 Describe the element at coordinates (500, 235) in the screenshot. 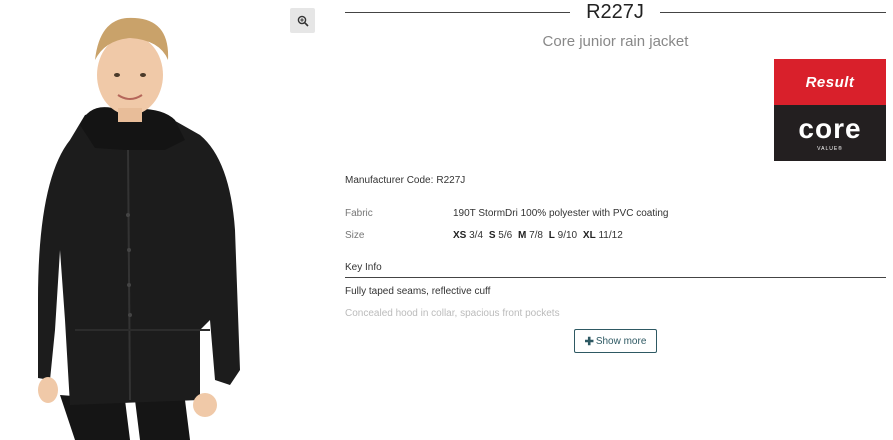

I see `size-s: S 5/6` at that location.